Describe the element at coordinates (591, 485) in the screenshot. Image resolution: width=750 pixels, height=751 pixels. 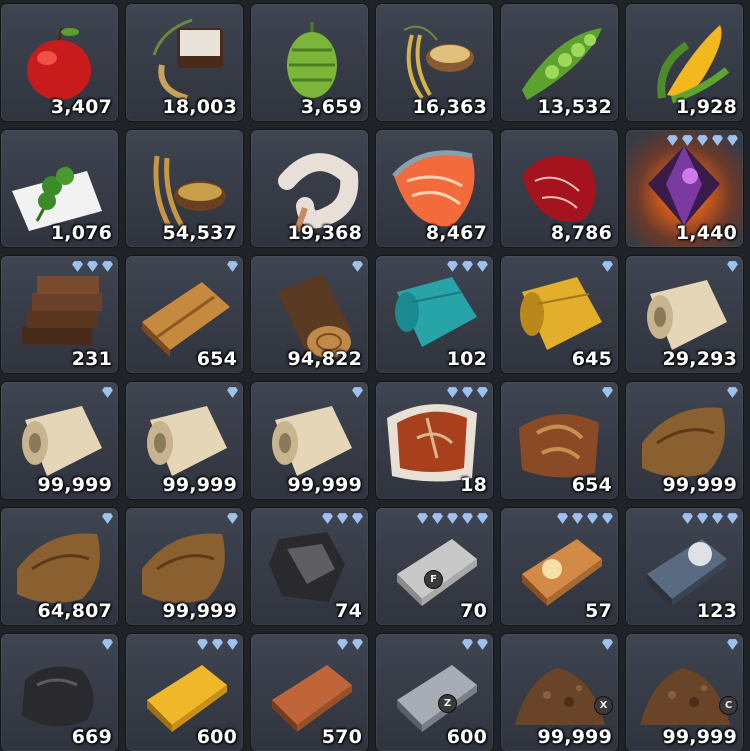
I see `item-quantity: 654` at that location.